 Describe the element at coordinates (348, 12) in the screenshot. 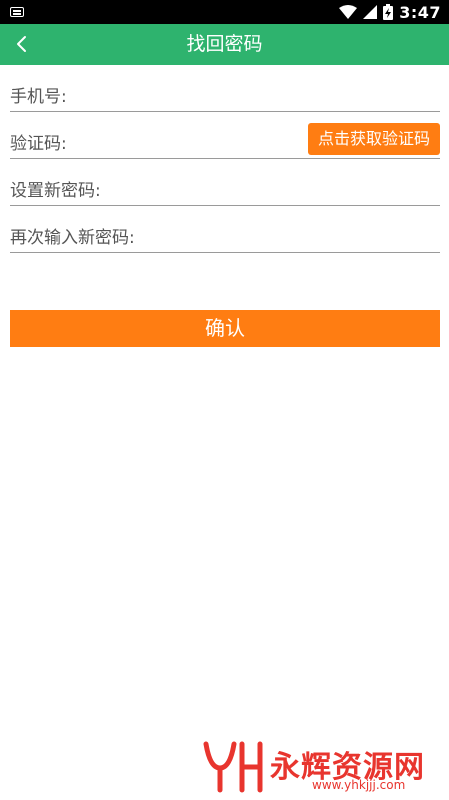

I see `wifi-icon` at that location.